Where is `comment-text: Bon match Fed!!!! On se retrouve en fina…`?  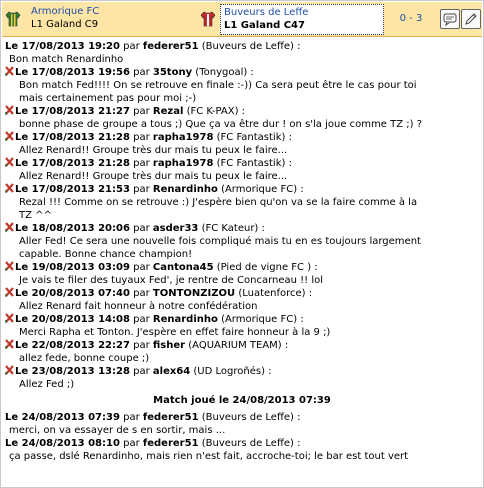 comment-text: Bon match Fed!!!! On se retrouve en fina… is located at coordinates (218, 85).